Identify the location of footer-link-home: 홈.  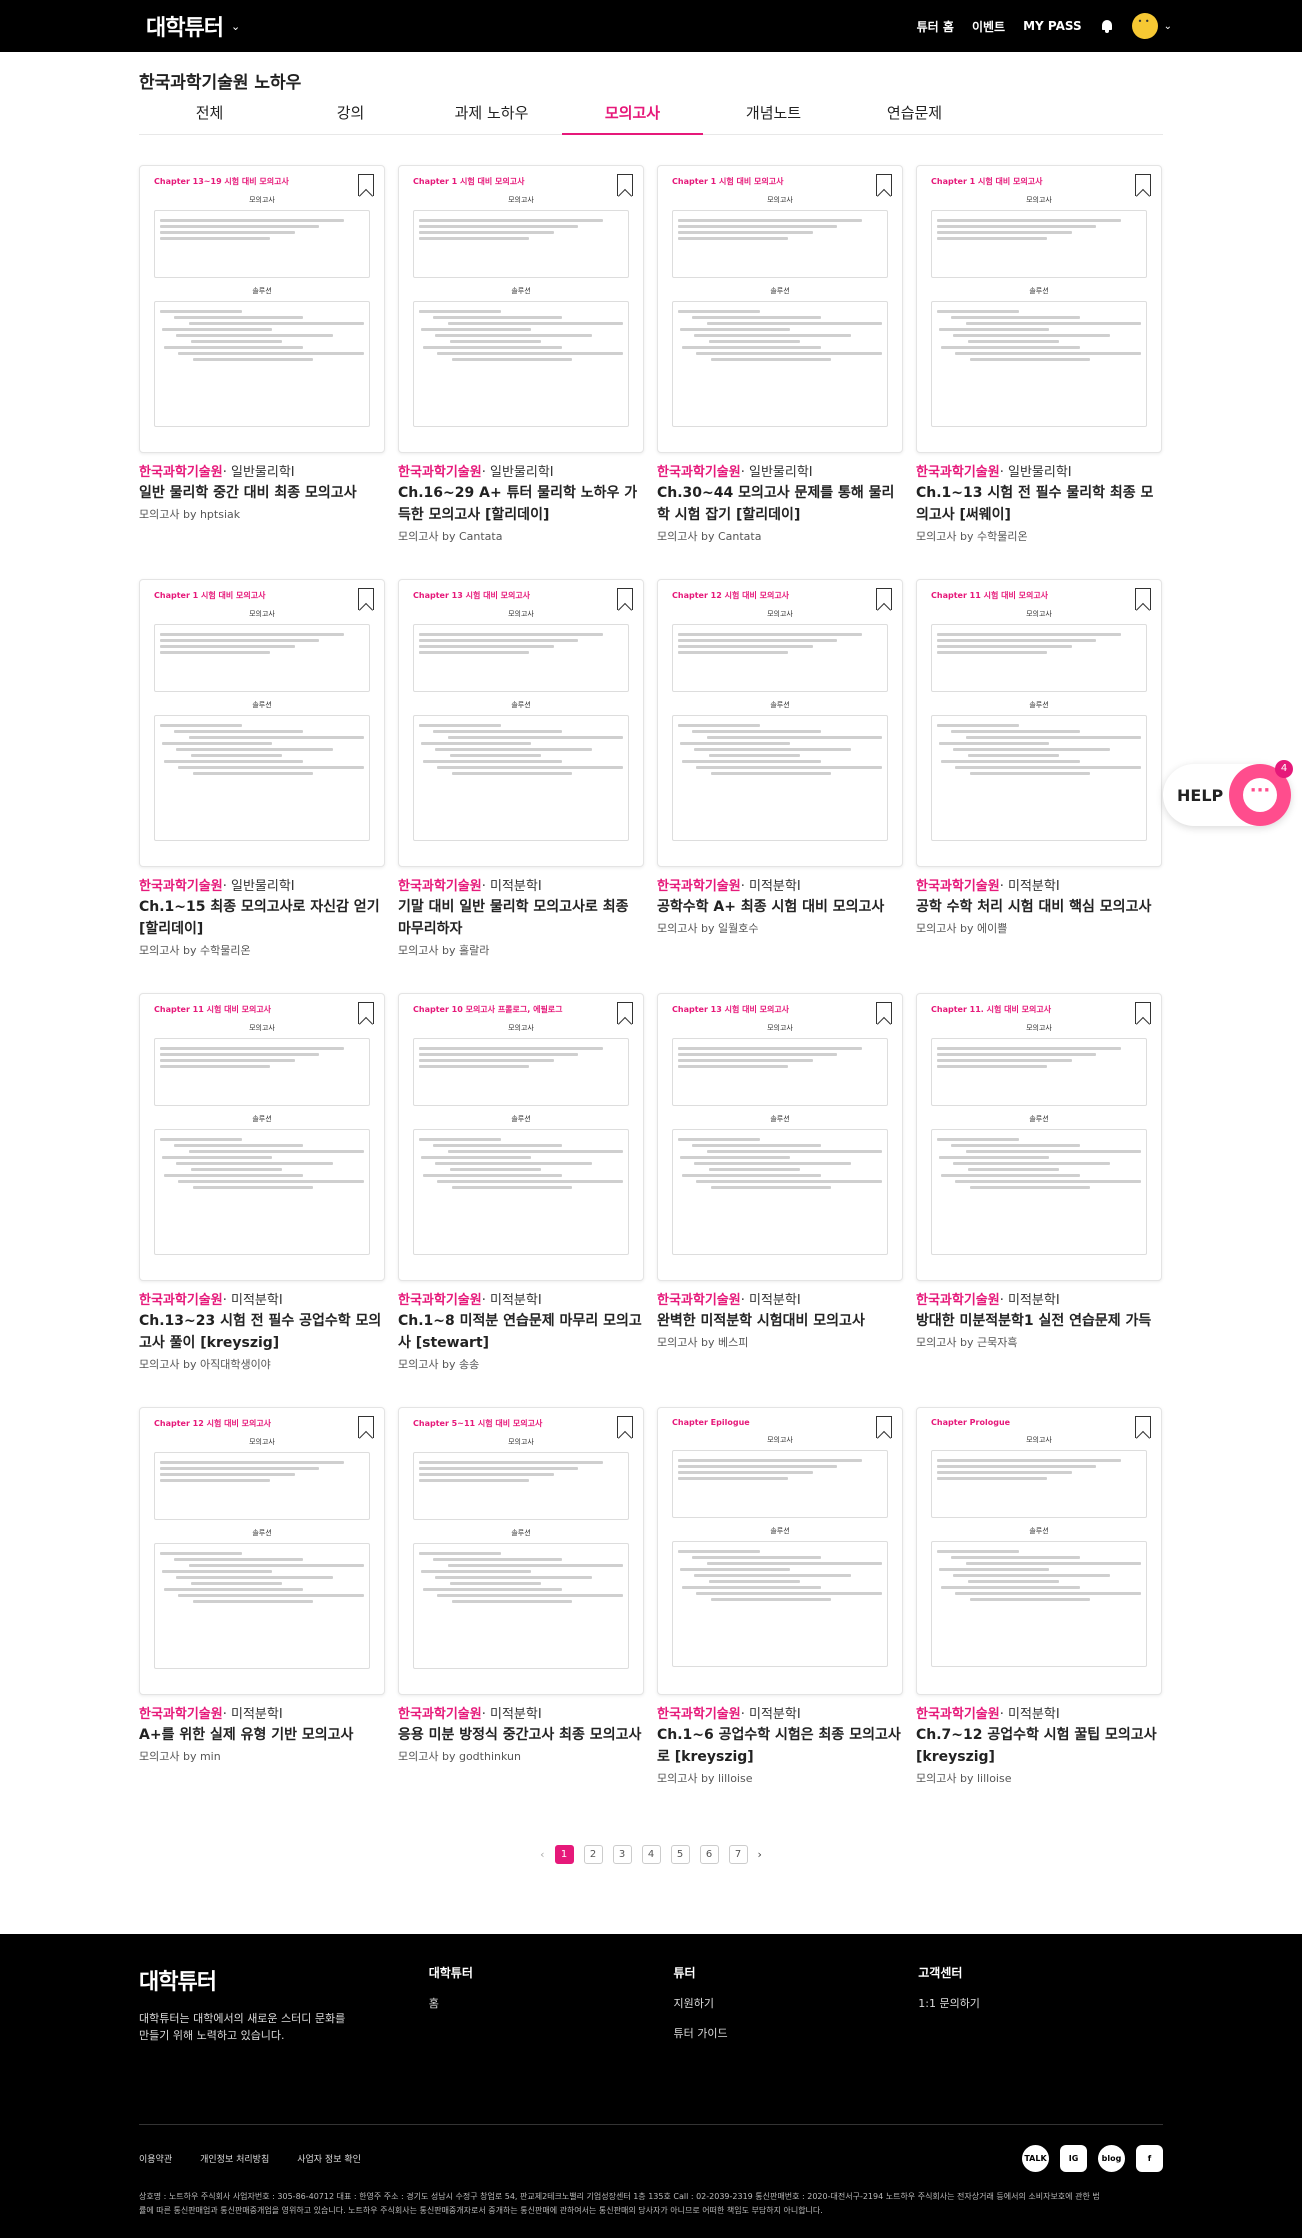
(551, 2003).